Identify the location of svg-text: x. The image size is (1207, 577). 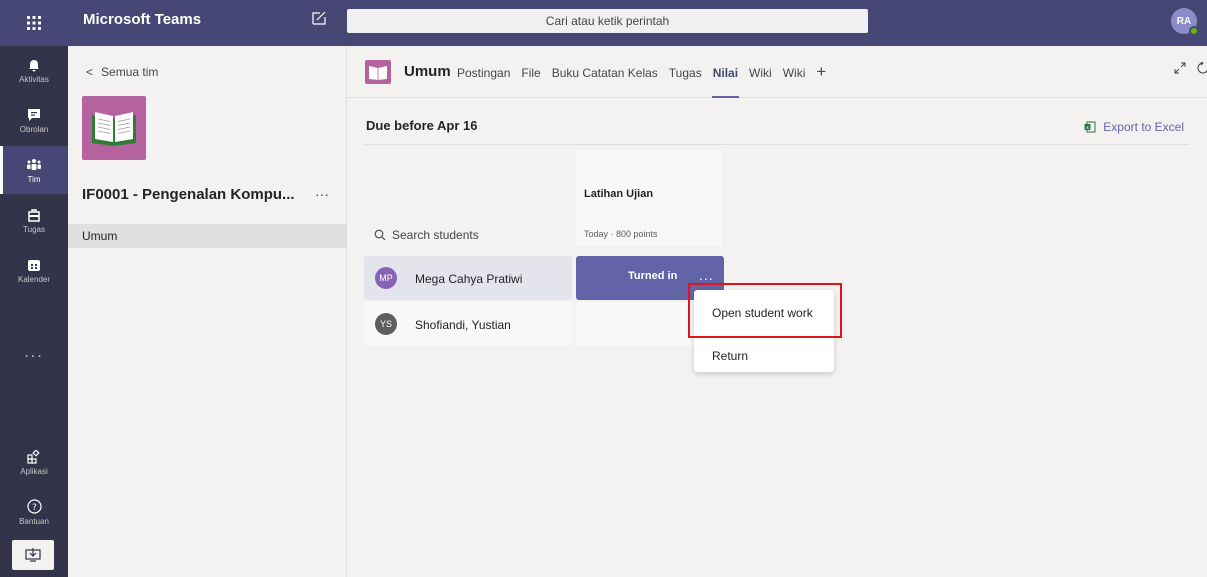
(1087, 128).